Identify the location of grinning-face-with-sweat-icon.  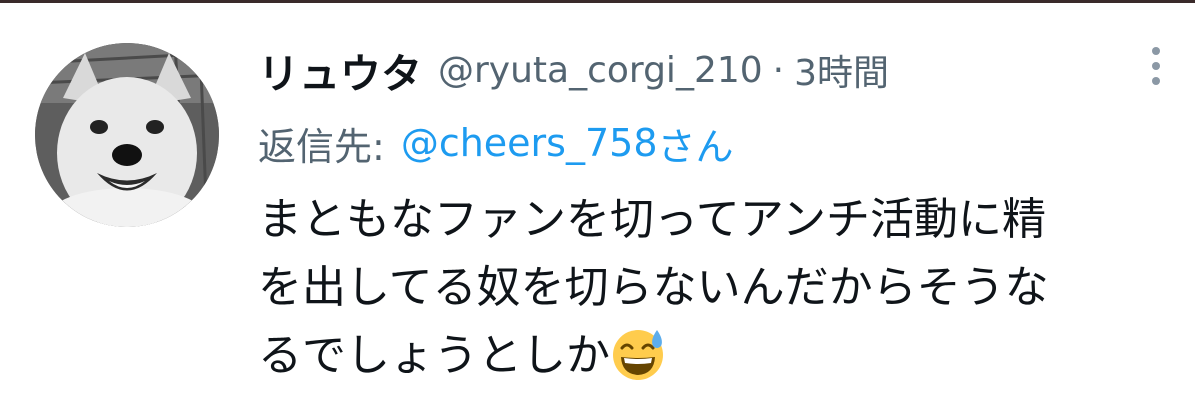
(638, 355).